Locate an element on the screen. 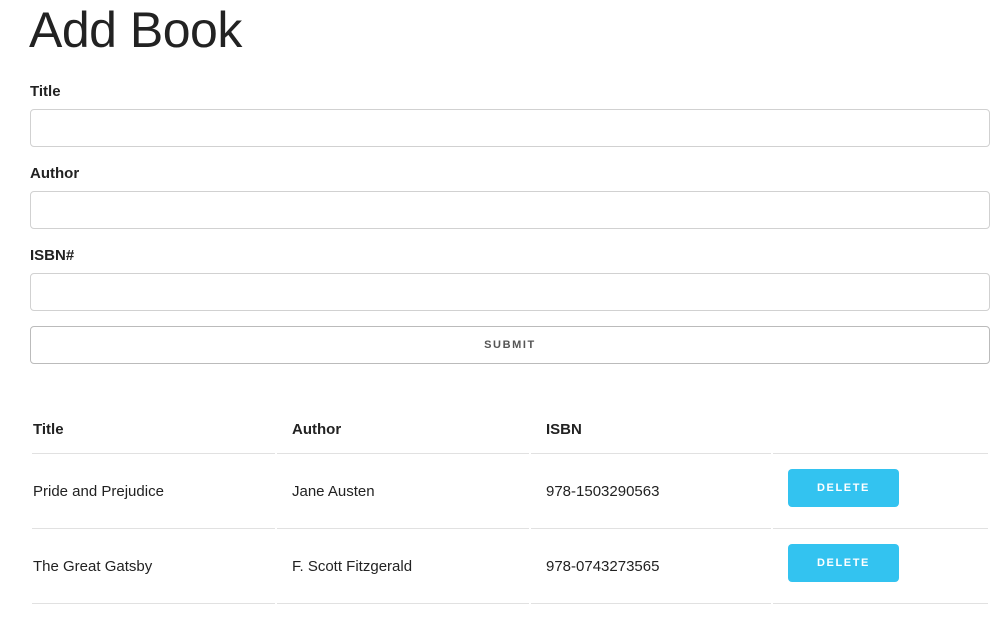 Image resolution: width=1004 pixels, height=619 pixels. book-isbn-cell: 978-1503290563 is located at coordinates (651, 491).